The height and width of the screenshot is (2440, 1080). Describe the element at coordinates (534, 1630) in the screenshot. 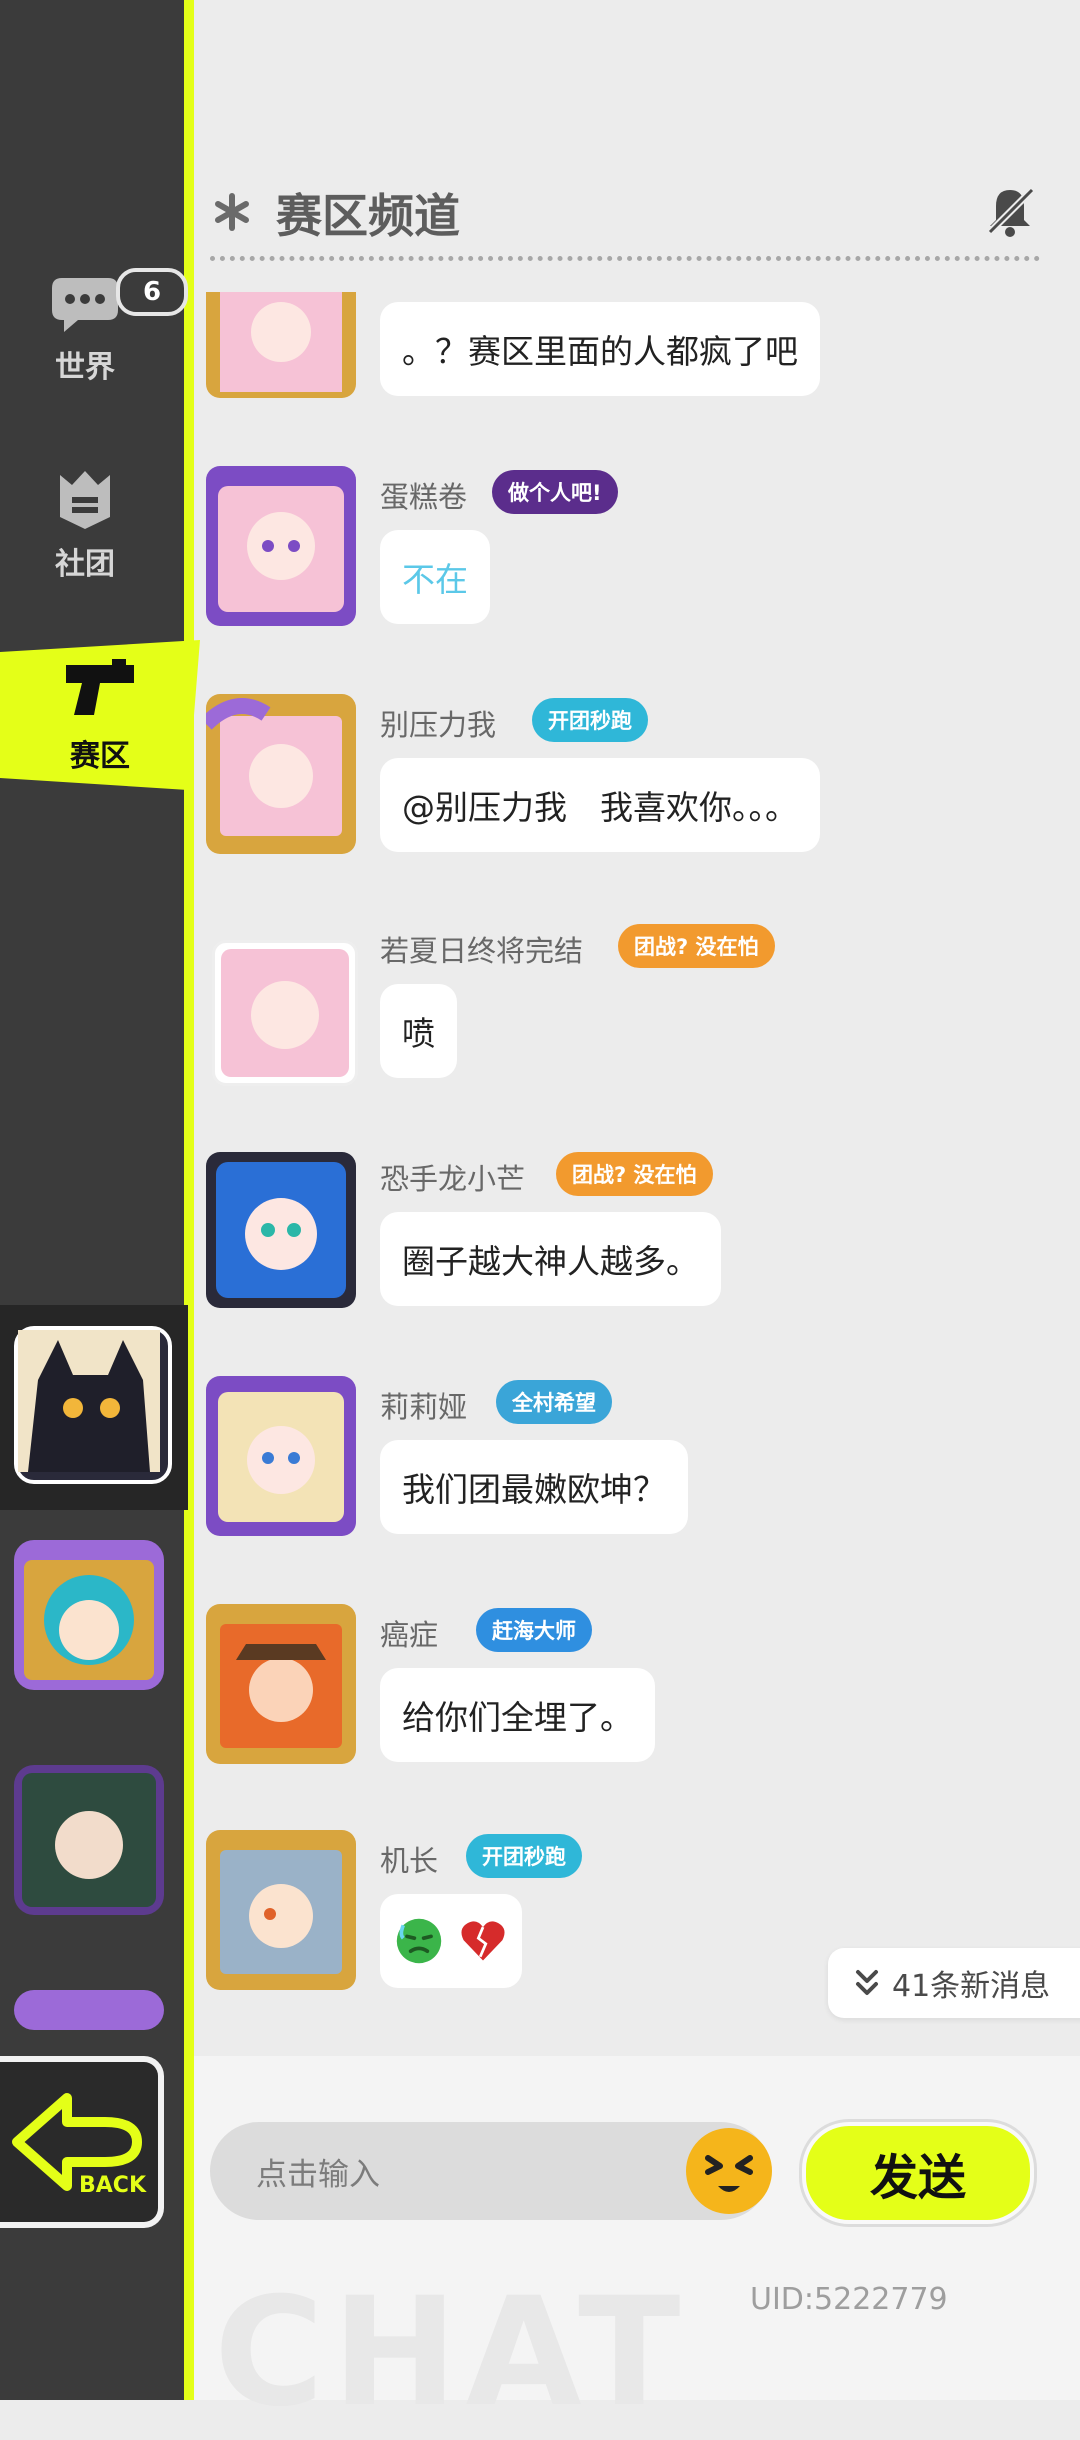

I see `user-title-badge: 赶海大师` at that location.